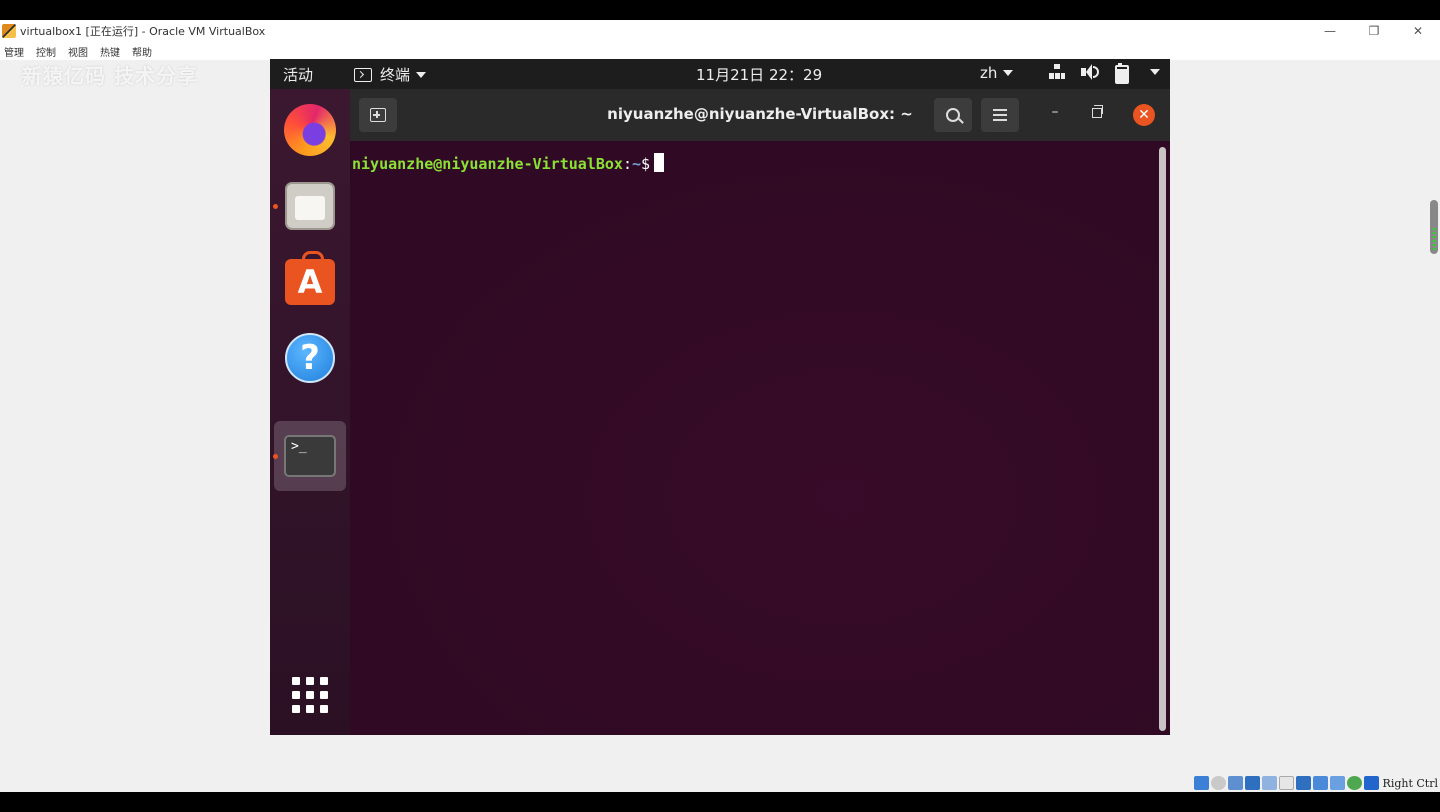 The width and height of the screenshot is (1440, 812). Describe the element at coordinates (1121, 73) in the screenshot. I see `battery-icon` at that location.